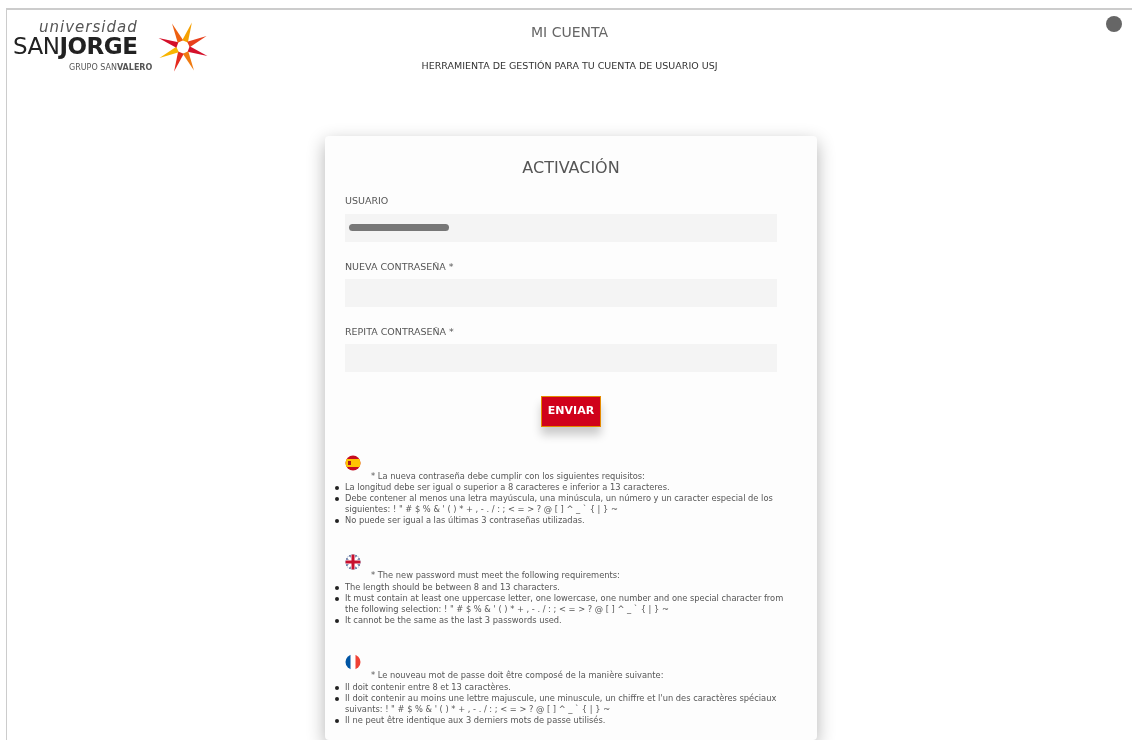  Describe the element at coordinates (76, 46) in the screenshot. I see `logo-wordmark: SANJORGE` at that location.